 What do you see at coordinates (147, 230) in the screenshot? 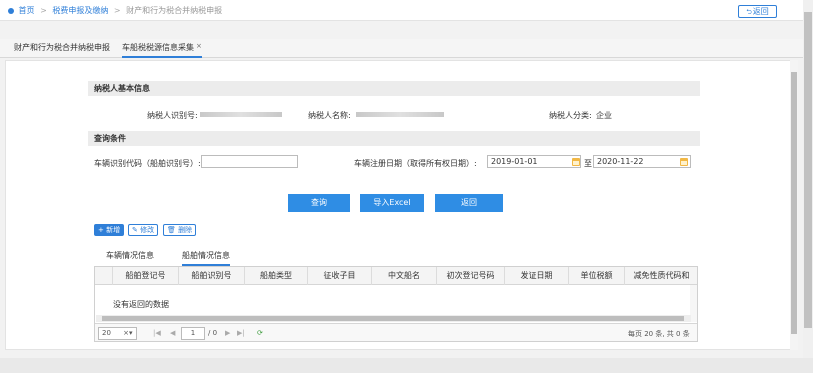
I see `edit-button-label: 修改` at bounding box center [147, 230].